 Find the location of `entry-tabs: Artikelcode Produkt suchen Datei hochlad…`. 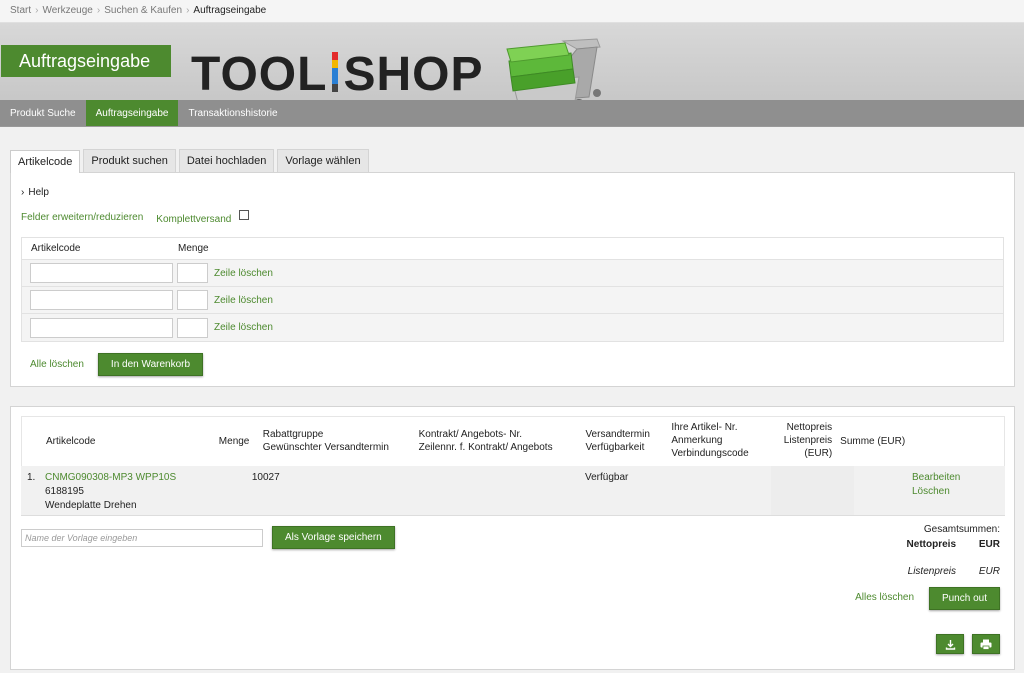

entry-tabs: Artikelcode Produkt suchen Datei hochlad… is located at coordinates (512, 161).